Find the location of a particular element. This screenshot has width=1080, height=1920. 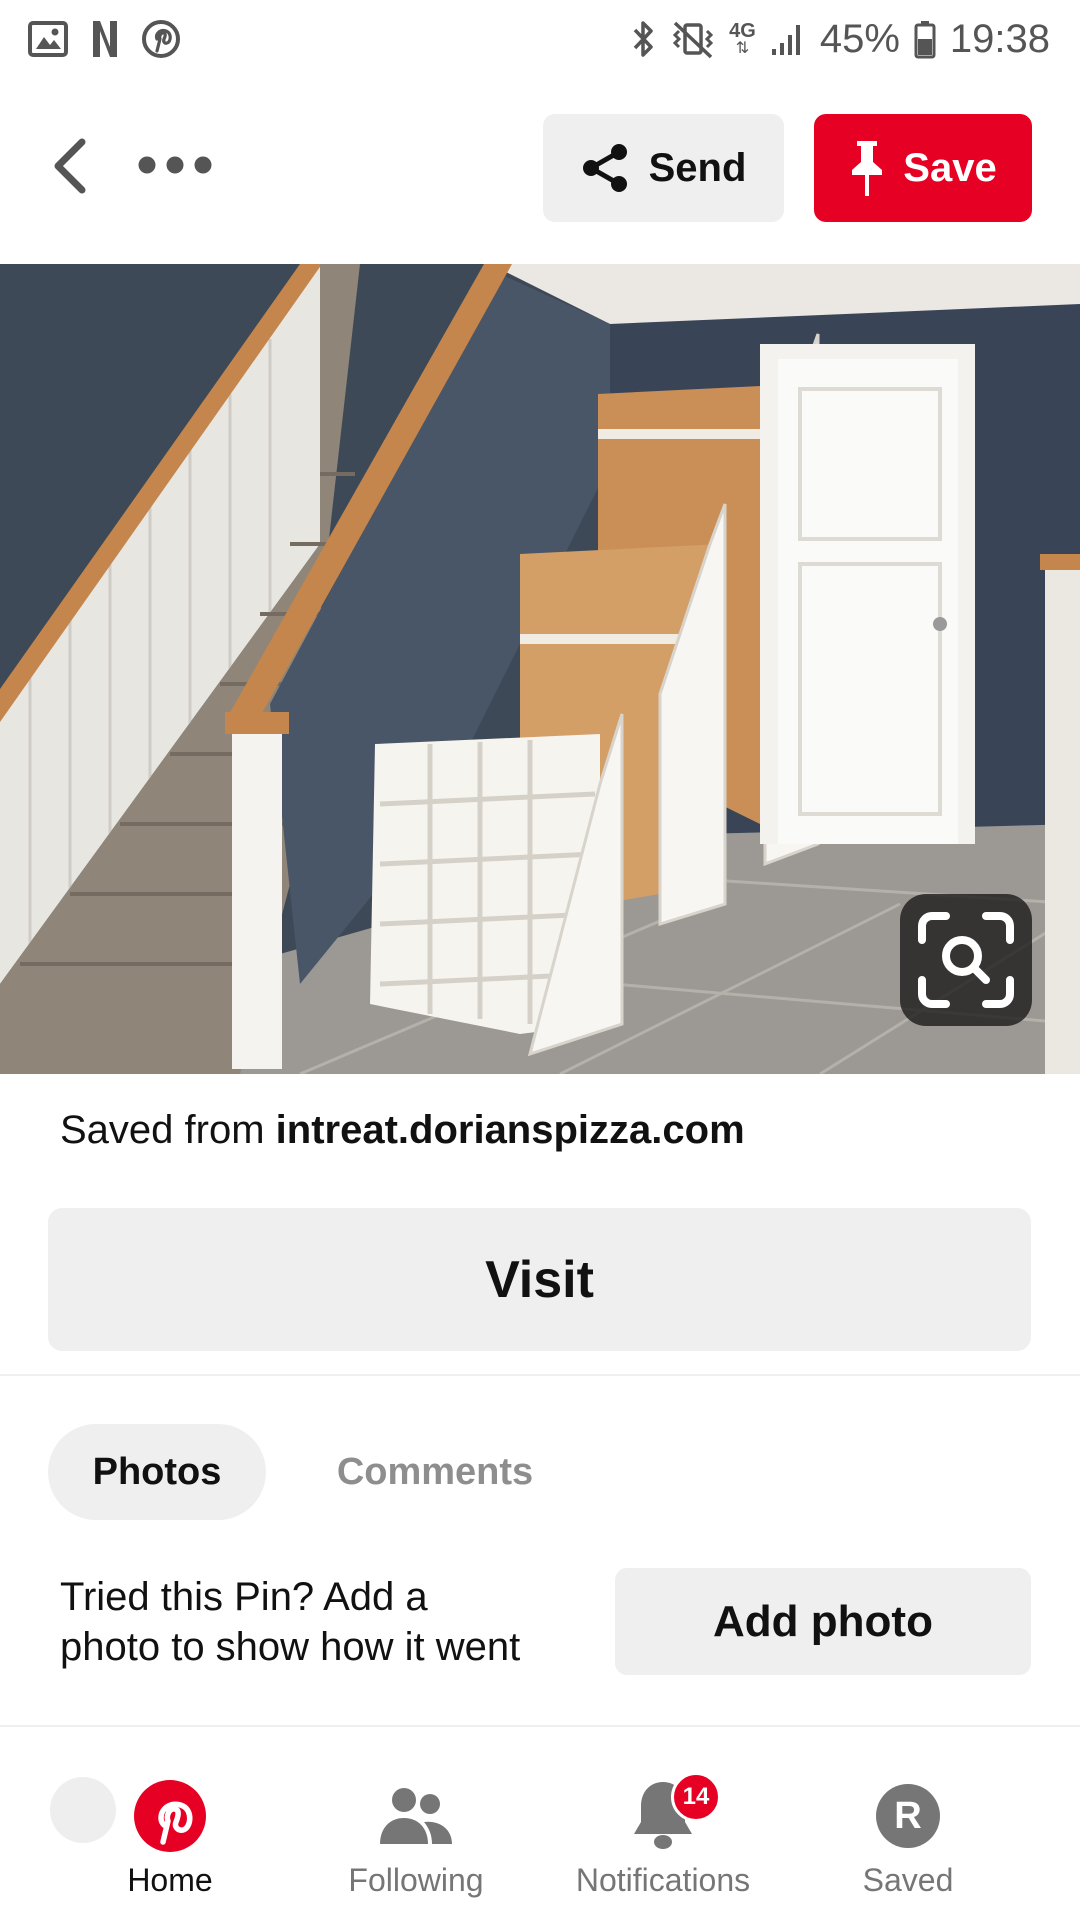

add-photo-label: Add photo is located at coordinates (823, 1621).